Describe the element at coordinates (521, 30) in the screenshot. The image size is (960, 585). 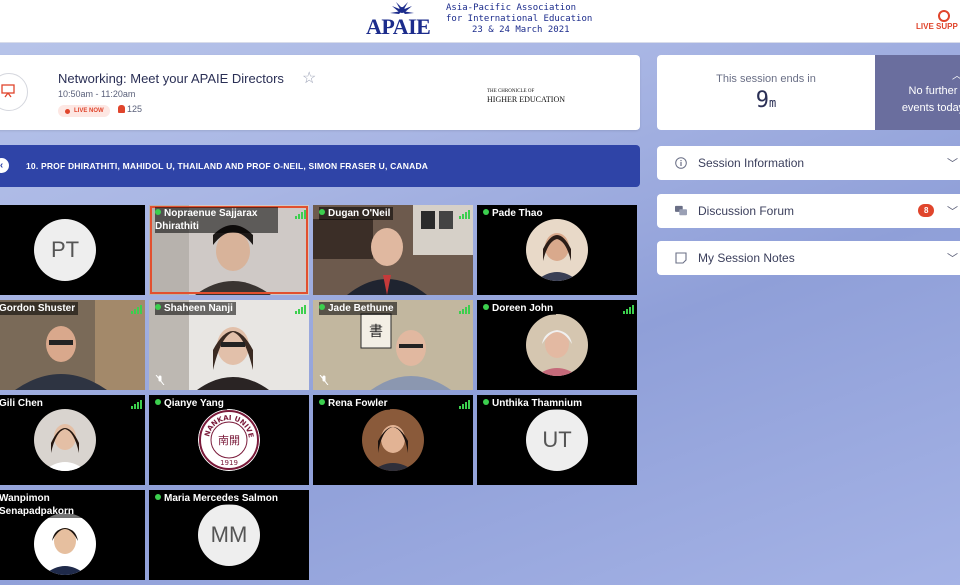
I see `event-dates: 23 & 24 March 2021` at that location.